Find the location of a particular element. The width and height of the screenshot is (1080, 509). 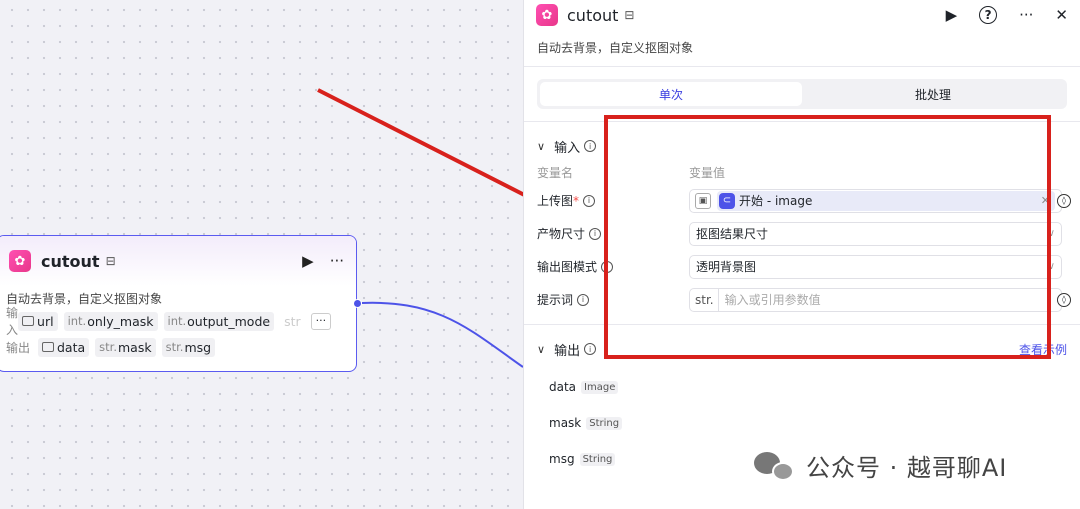

output-section-header: ∨ 输出 i 查看示例 is located at coordinates (802, 349).